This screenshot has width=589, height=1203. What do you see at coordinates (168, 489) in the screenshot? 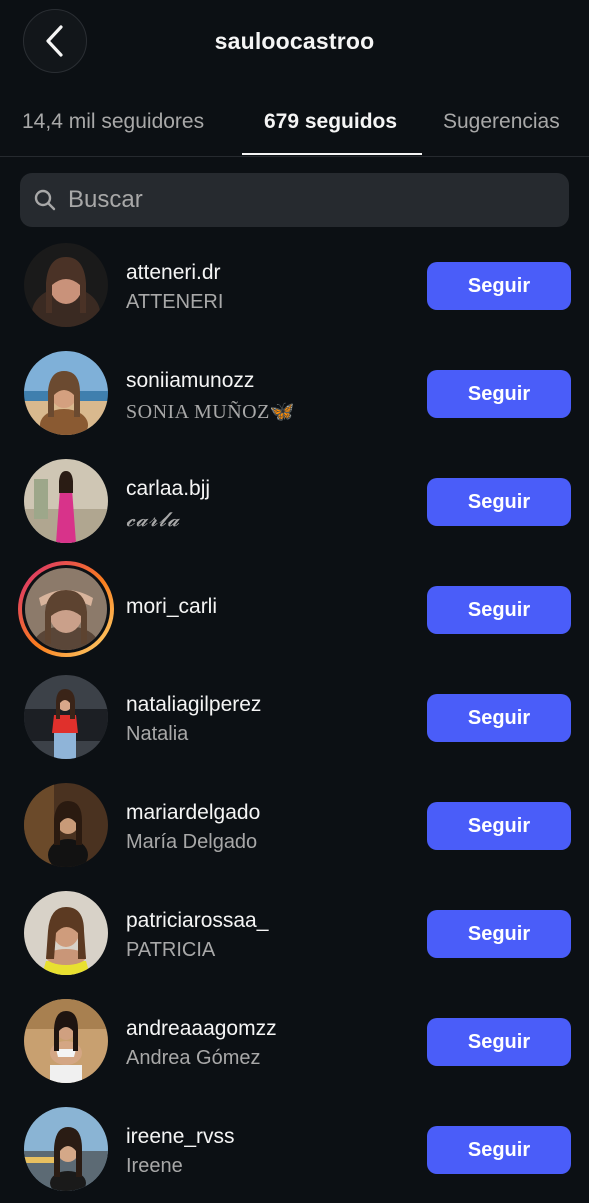
I see `username: carlaa.bjj` at bounding box center [168, 489].